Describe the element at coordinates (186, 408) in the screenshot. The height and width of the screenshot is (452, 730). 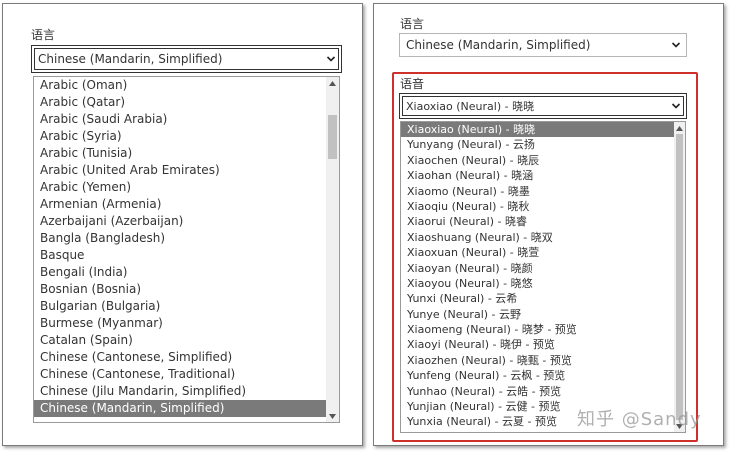
I see `language-option: Chinese (Mandarin, Simplified)` at that location.